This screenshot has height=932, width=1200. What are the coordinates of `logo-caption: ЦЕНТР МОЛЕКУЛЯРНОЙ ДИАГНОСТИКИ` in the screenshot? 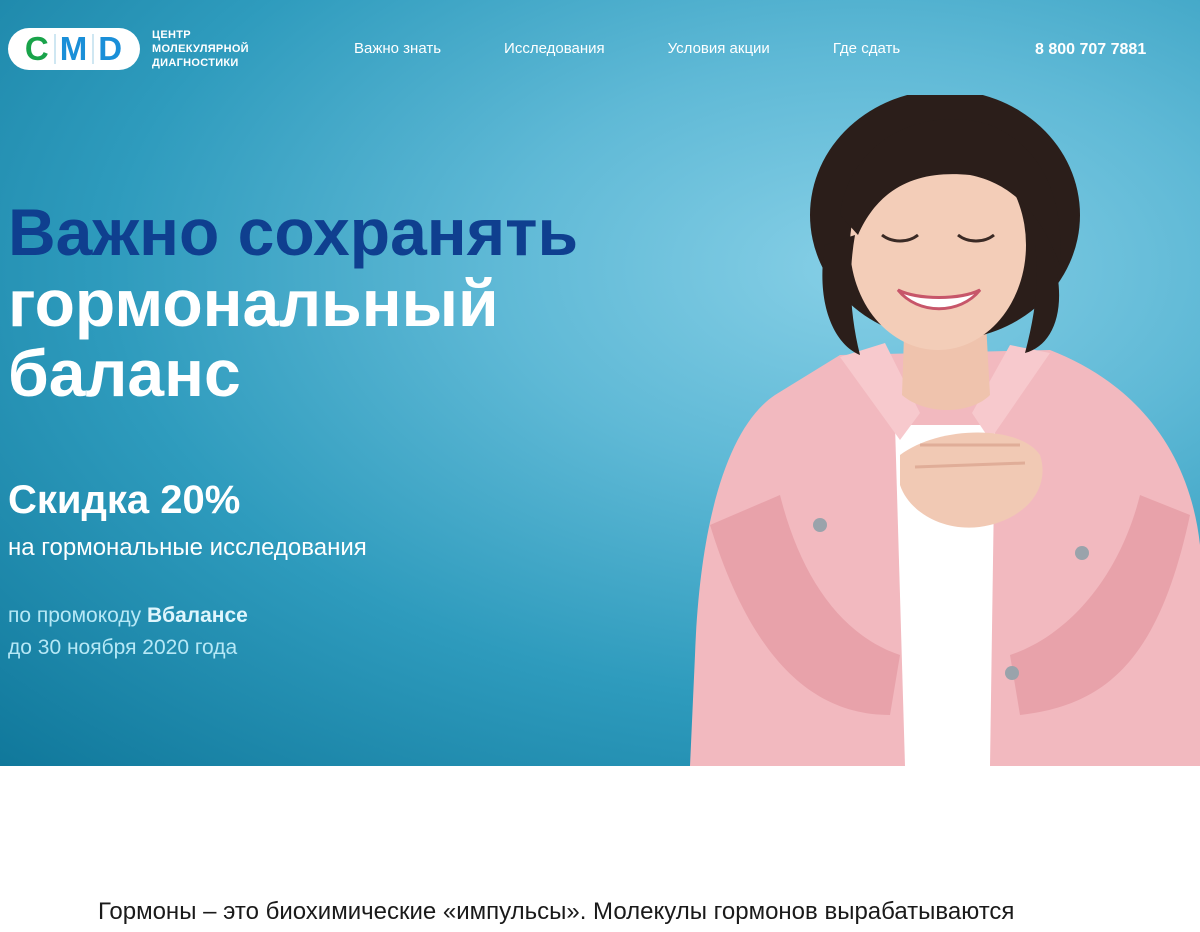 It's located at (200, 49).